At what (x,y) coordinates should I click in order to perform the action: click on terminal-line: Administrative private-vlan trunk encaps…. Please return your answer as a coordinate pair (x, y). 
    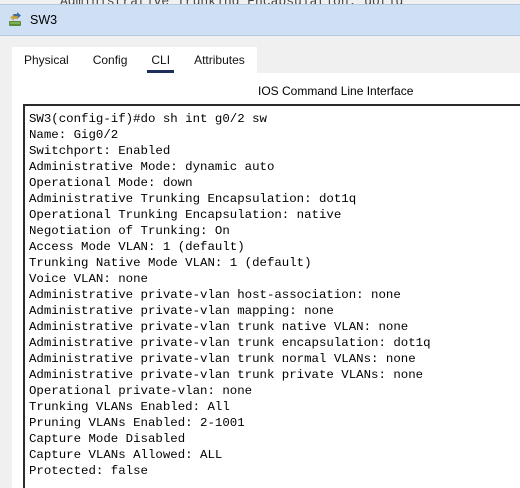
    Looking at the image, I should click on (230, 343).